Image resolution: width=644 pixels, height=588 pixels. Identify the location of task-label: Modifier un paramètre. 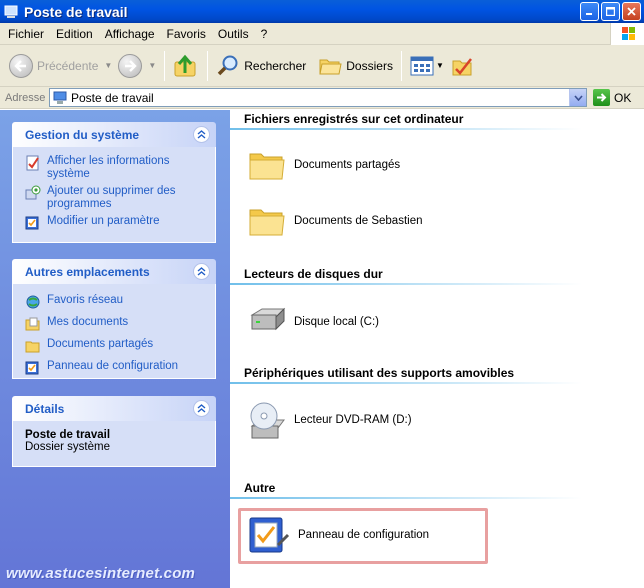
(103, 221).